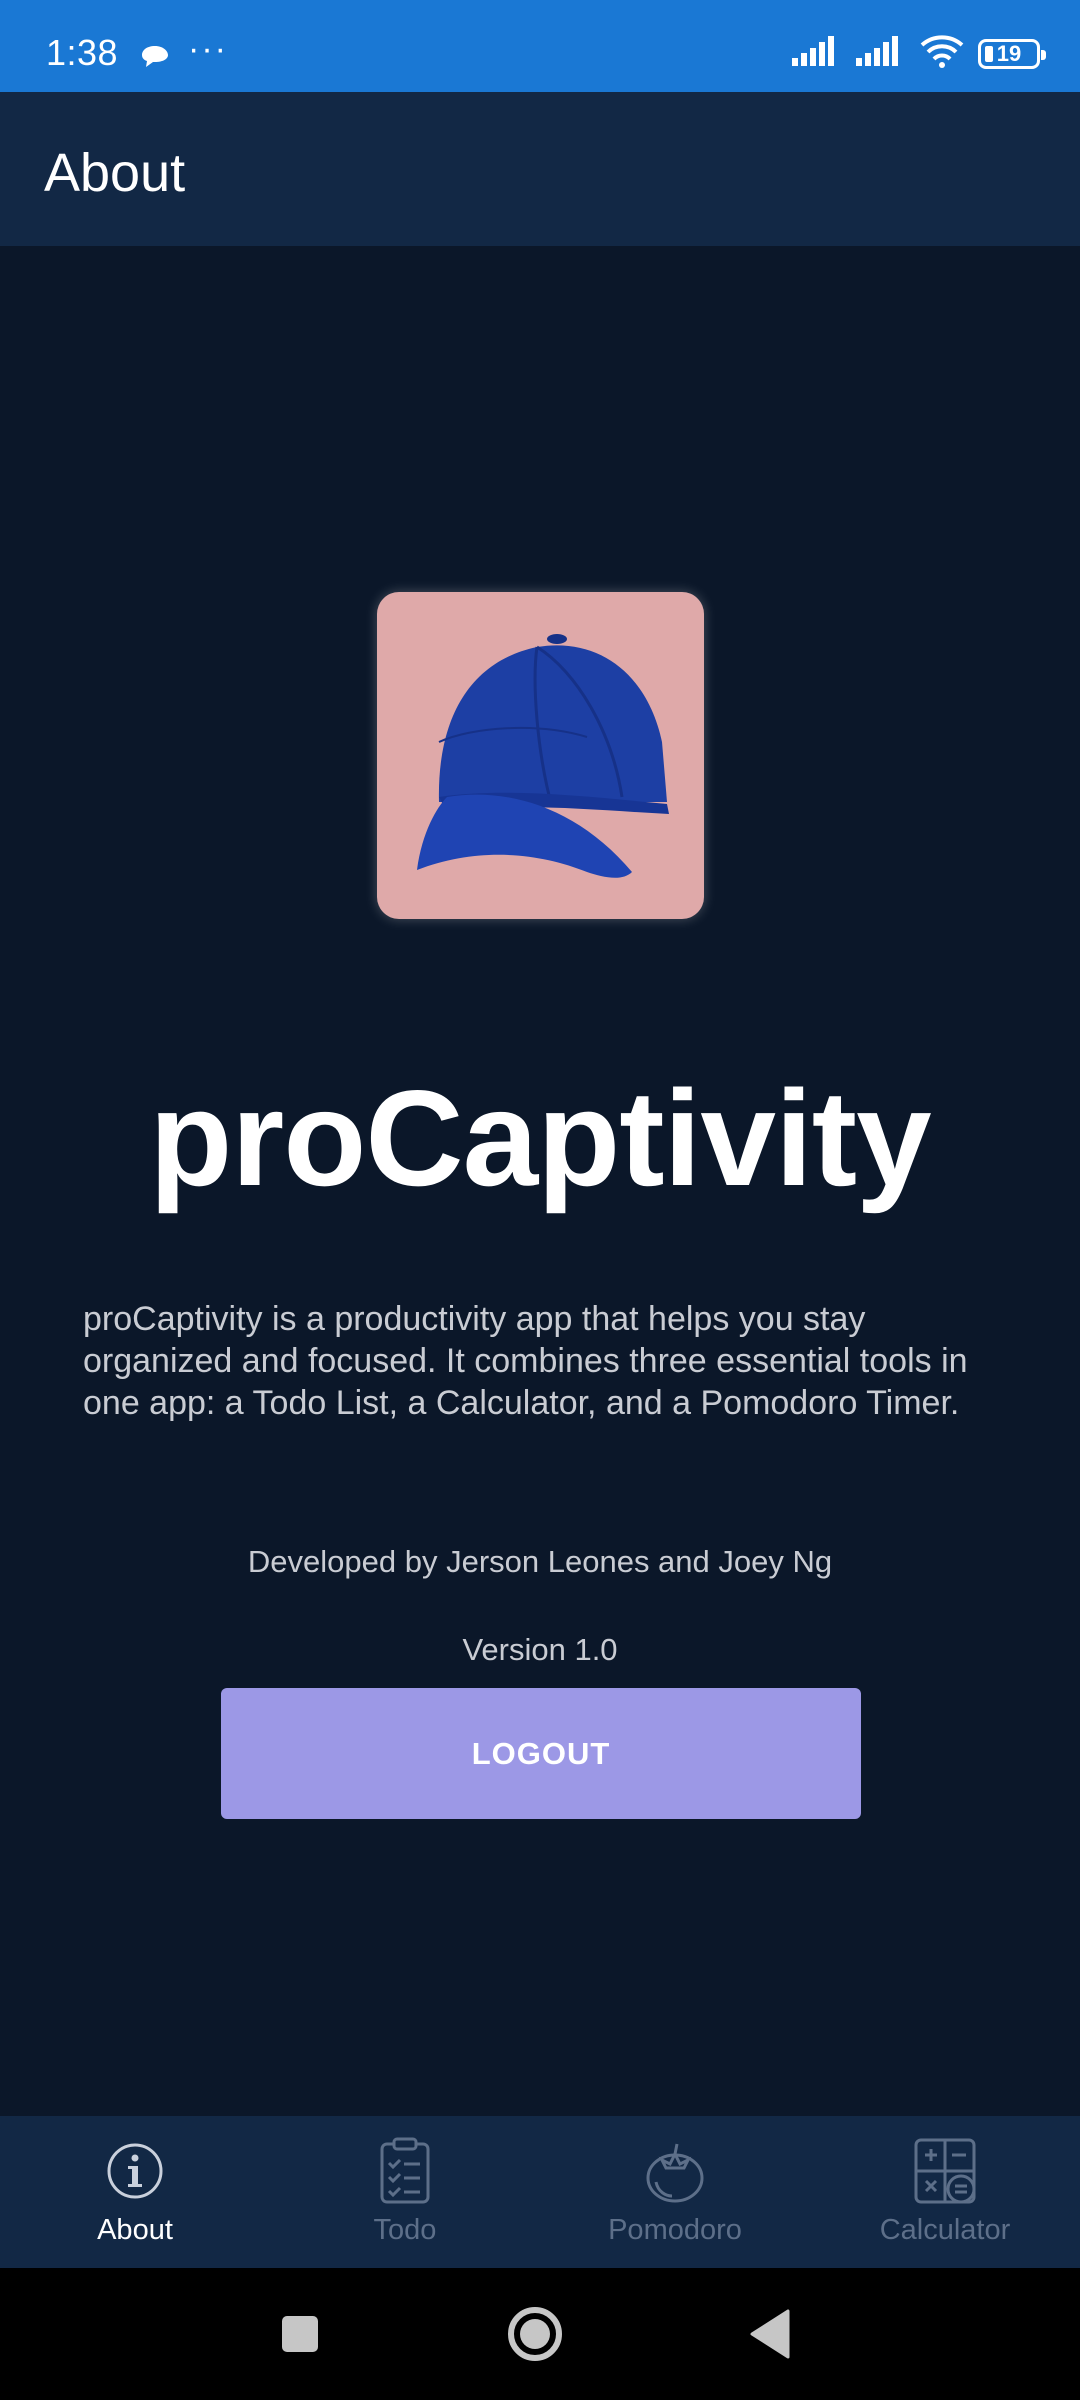  I want to click on back-button, so click(770, 2334).